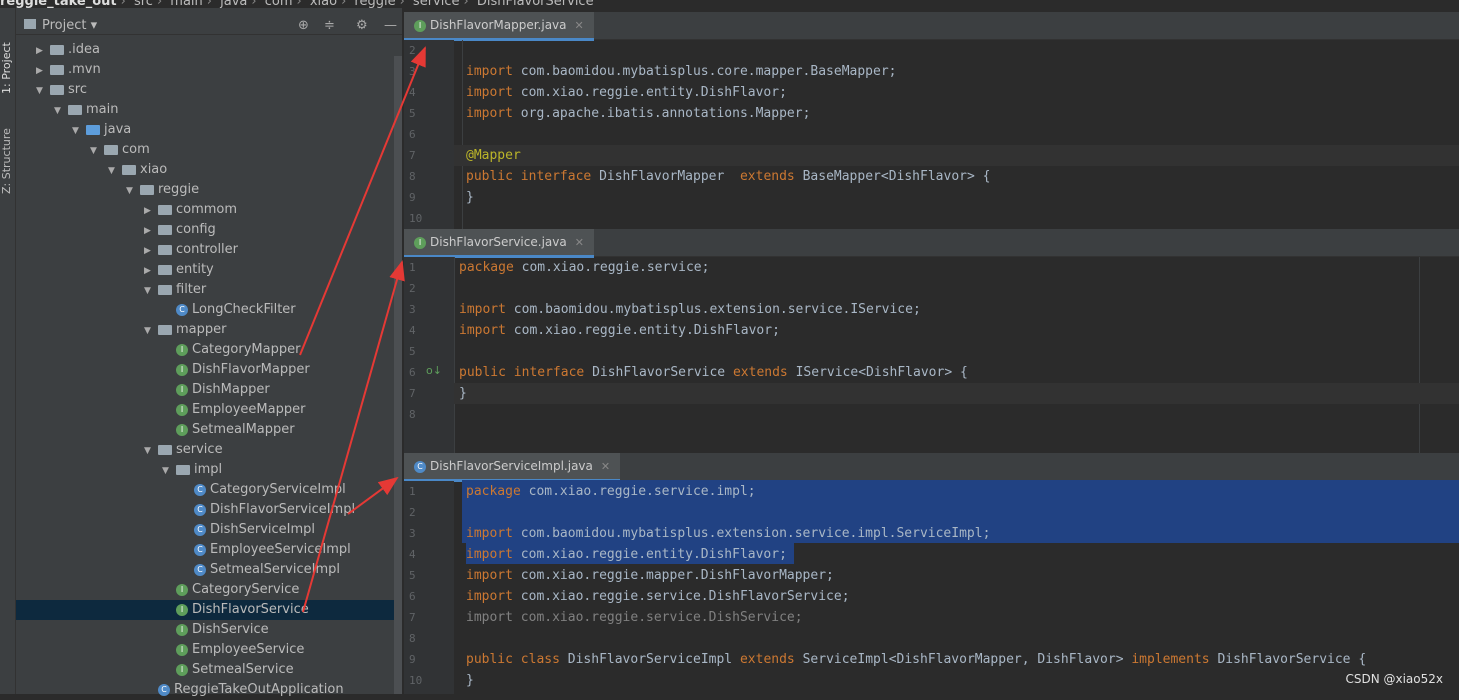 This screenshot has width=1459, height=700. Describe the element at coordinates (362, 201) in the screenshot. I see `arrow-mapper` at that location.